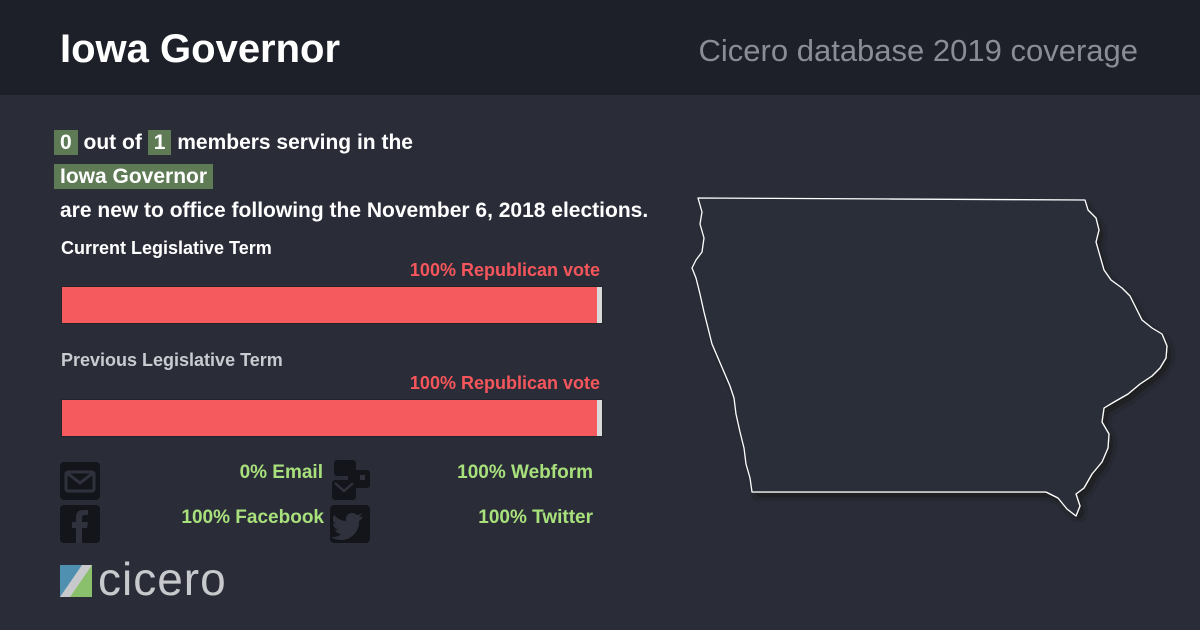  Describe the element at coordinates (918, 50) in the screenshot. I see `coverage-subtitle: Cicero database 2019 coverage` at that location.